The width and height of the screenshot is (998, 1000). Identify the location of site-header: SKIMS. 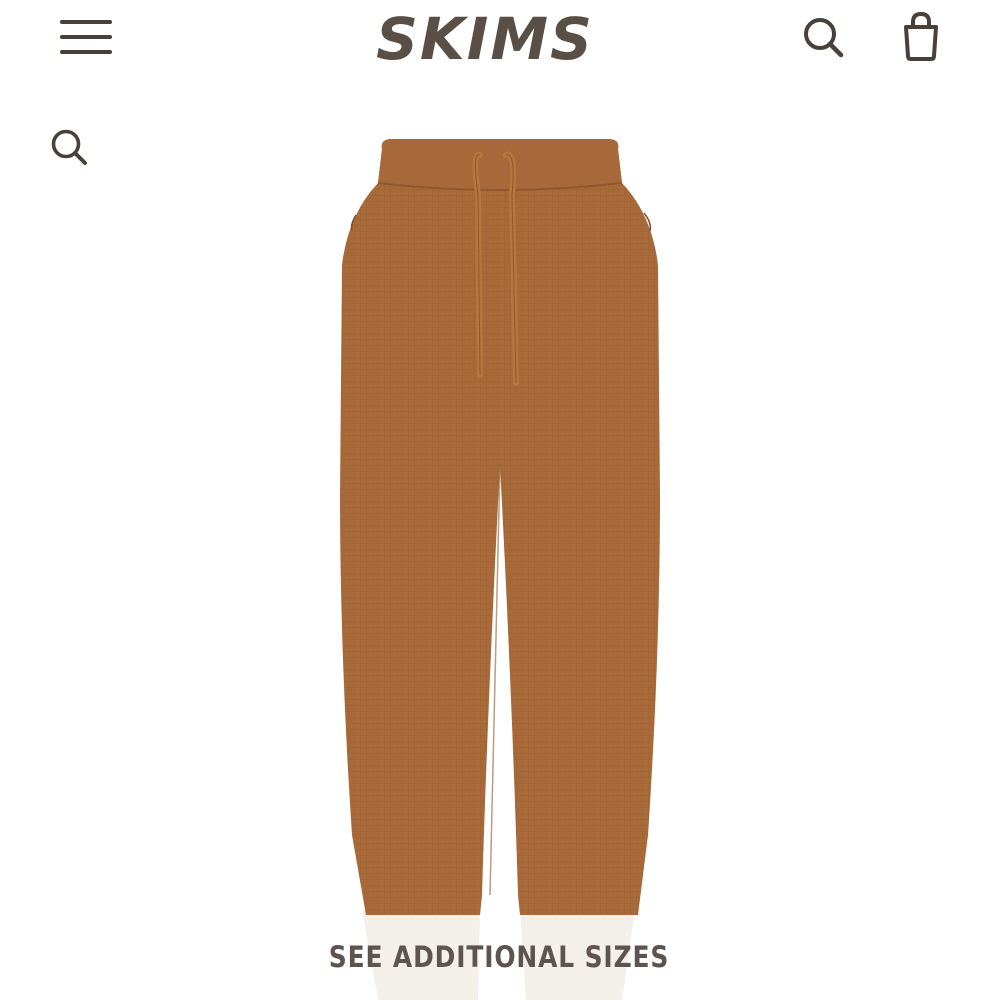
(499, 41).